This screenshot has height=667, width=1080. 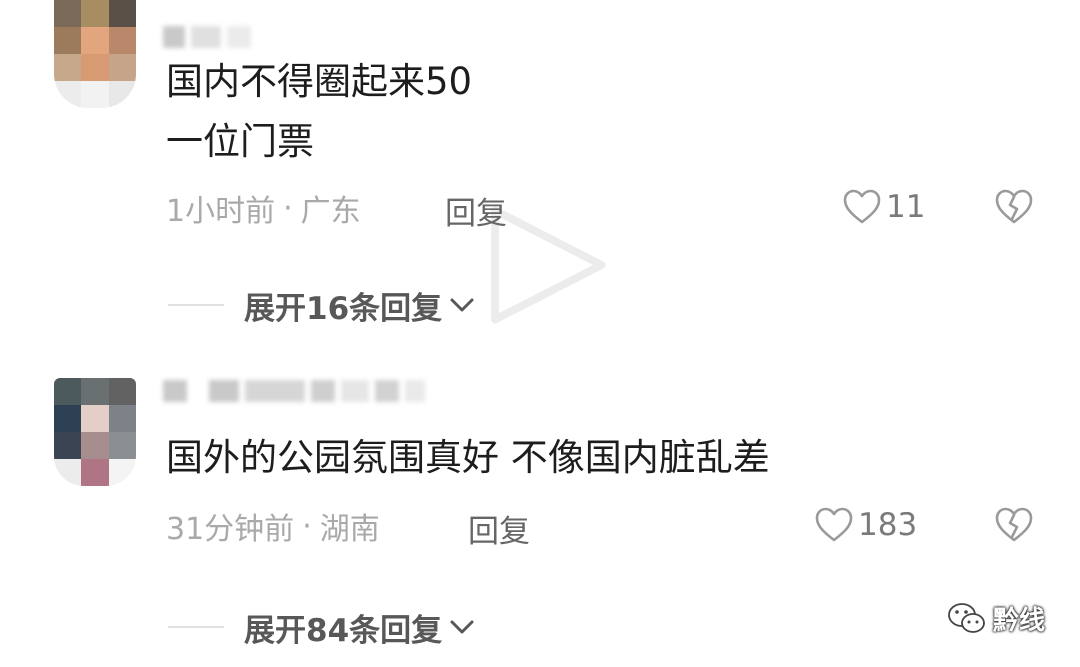 I want to click on comment-meta: 1小时前 · 广东, so click(x=263, y=208).